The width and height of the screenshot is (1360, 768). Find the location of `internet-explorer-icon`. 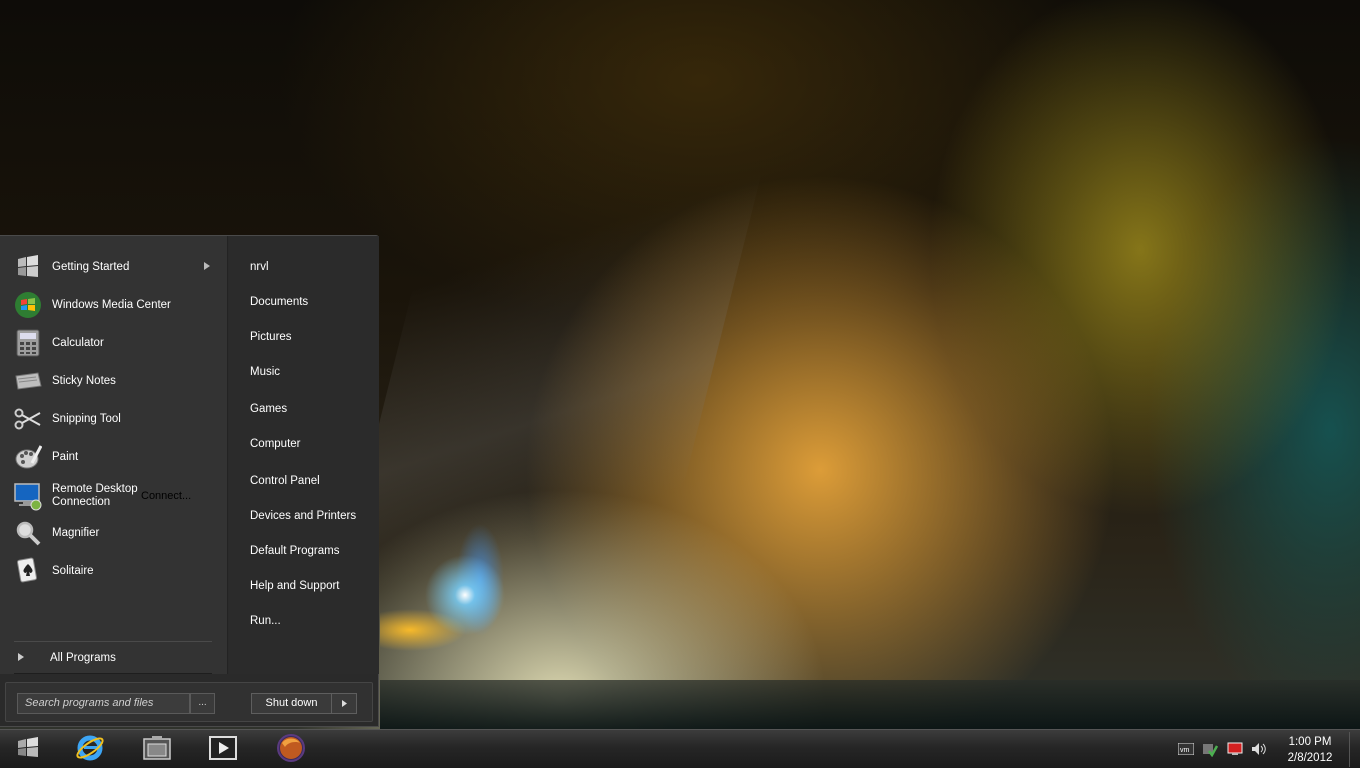

internet-explorer-icon is located at coordinates (90, 749).